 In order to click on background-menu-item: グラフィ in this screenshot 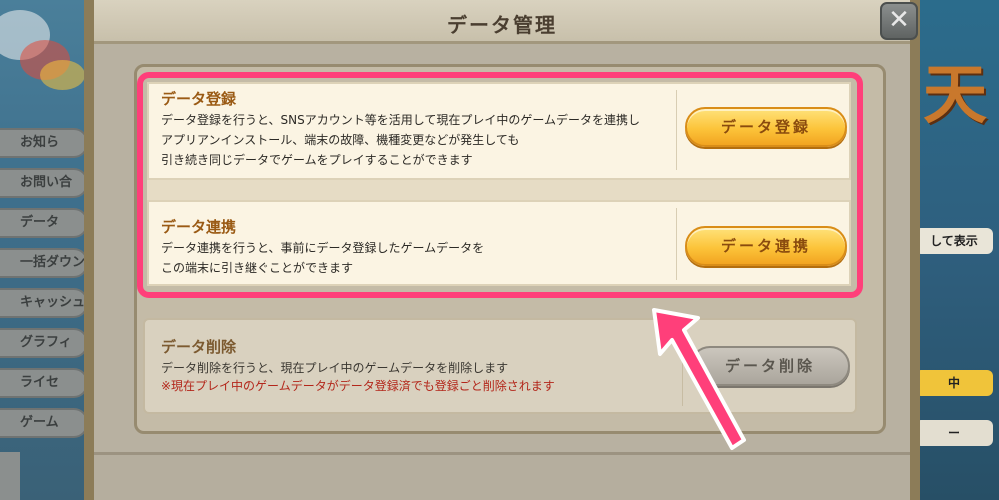, I will do `click(44, 343)`.